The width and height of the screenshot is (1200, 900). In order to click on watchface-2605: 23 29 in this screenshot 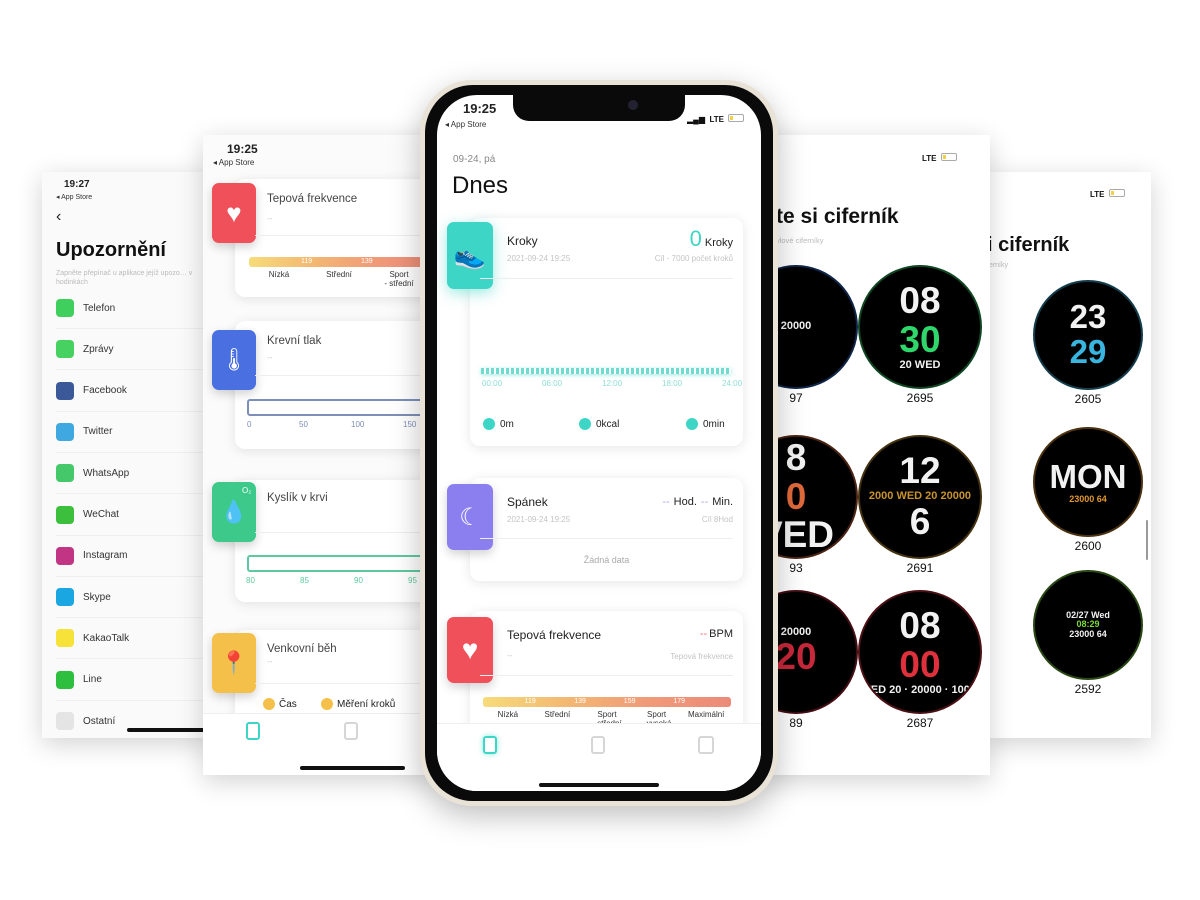, I will do `click(1088, 335)`.